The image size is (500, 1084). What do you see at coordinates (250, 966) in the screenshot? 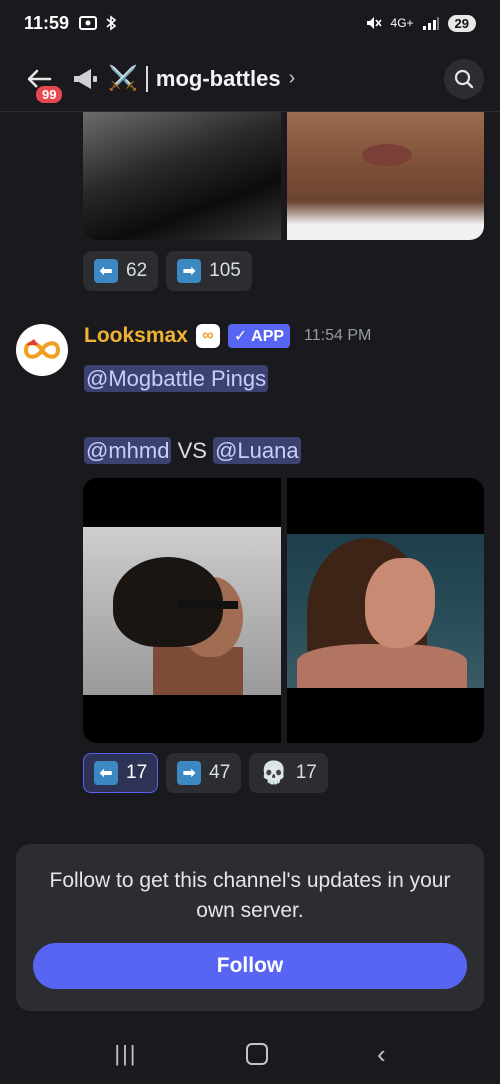
I see `follow-button: Follow` at bounding box center [250, 966].